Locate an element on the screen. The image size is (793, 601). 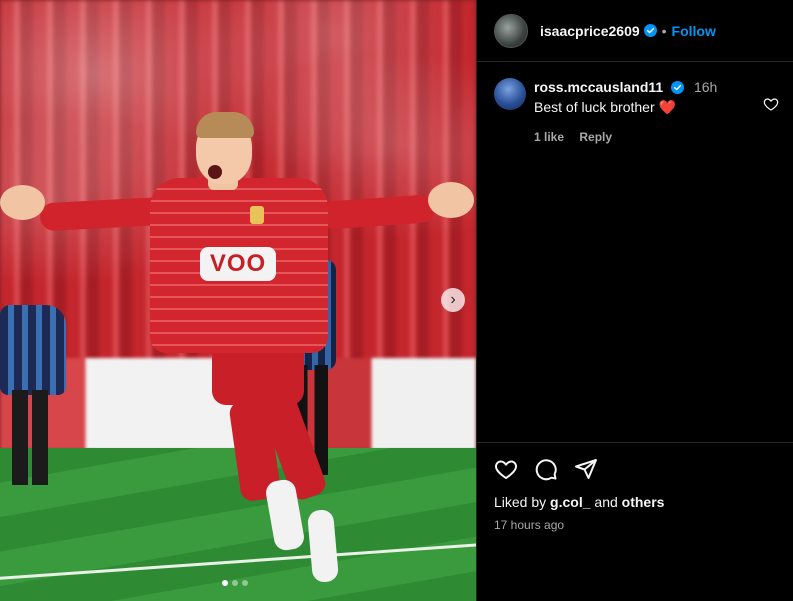
comment-reply-button: Reply is located at coordinates (595, 137).